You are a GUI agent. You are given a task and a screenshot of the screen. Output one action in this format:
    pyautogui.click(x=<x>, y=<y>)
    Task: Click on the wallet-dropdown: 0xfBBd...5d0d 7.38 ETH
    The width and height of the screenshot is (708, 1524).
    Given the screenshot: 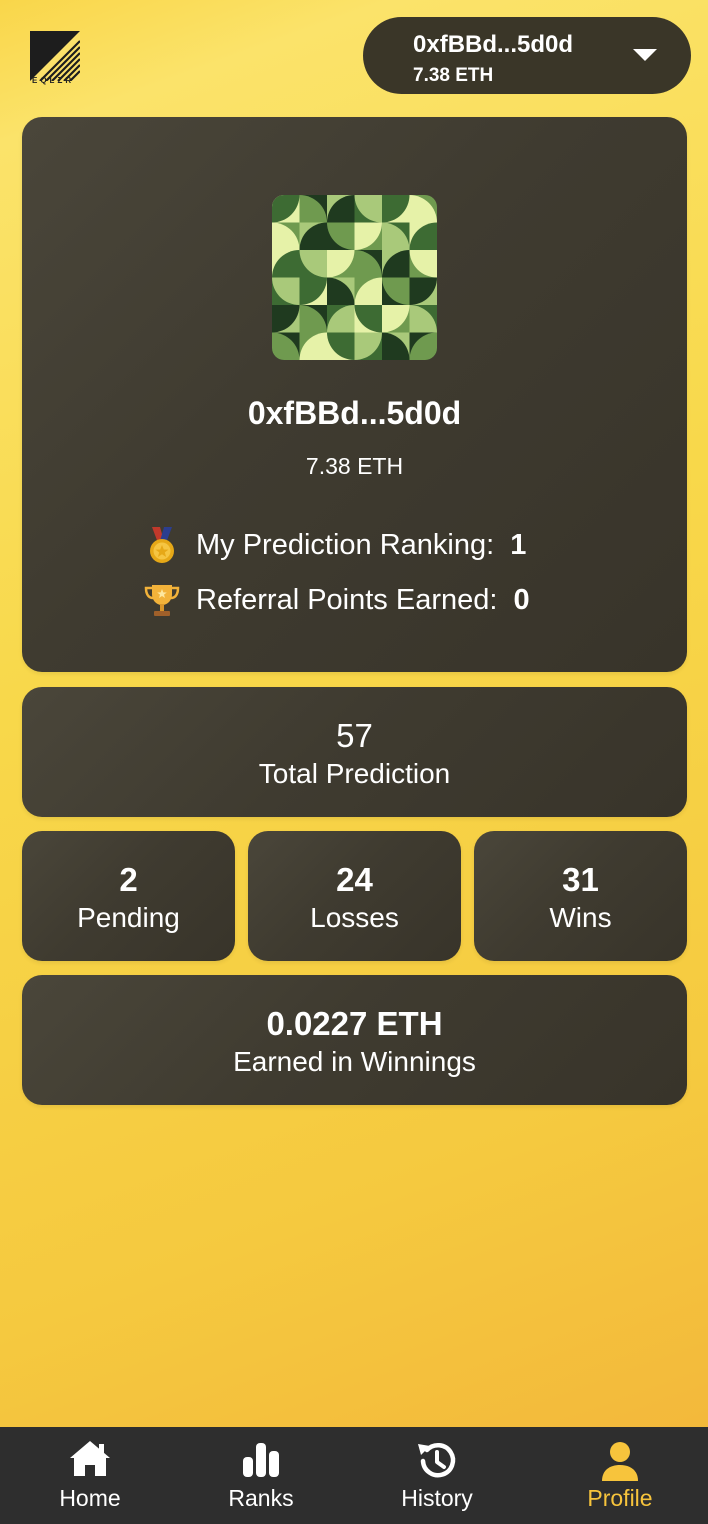 What is the action you would take?
    pyautogui.click(x=527, y=55)
    